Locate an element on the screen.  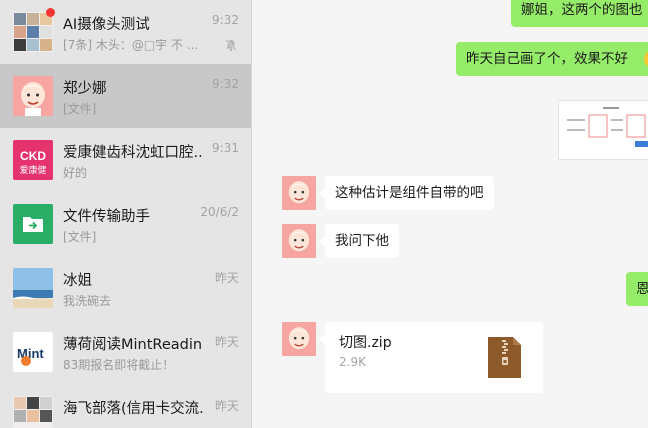
file-name: 切图.zip is located at coordinates (365, 343).